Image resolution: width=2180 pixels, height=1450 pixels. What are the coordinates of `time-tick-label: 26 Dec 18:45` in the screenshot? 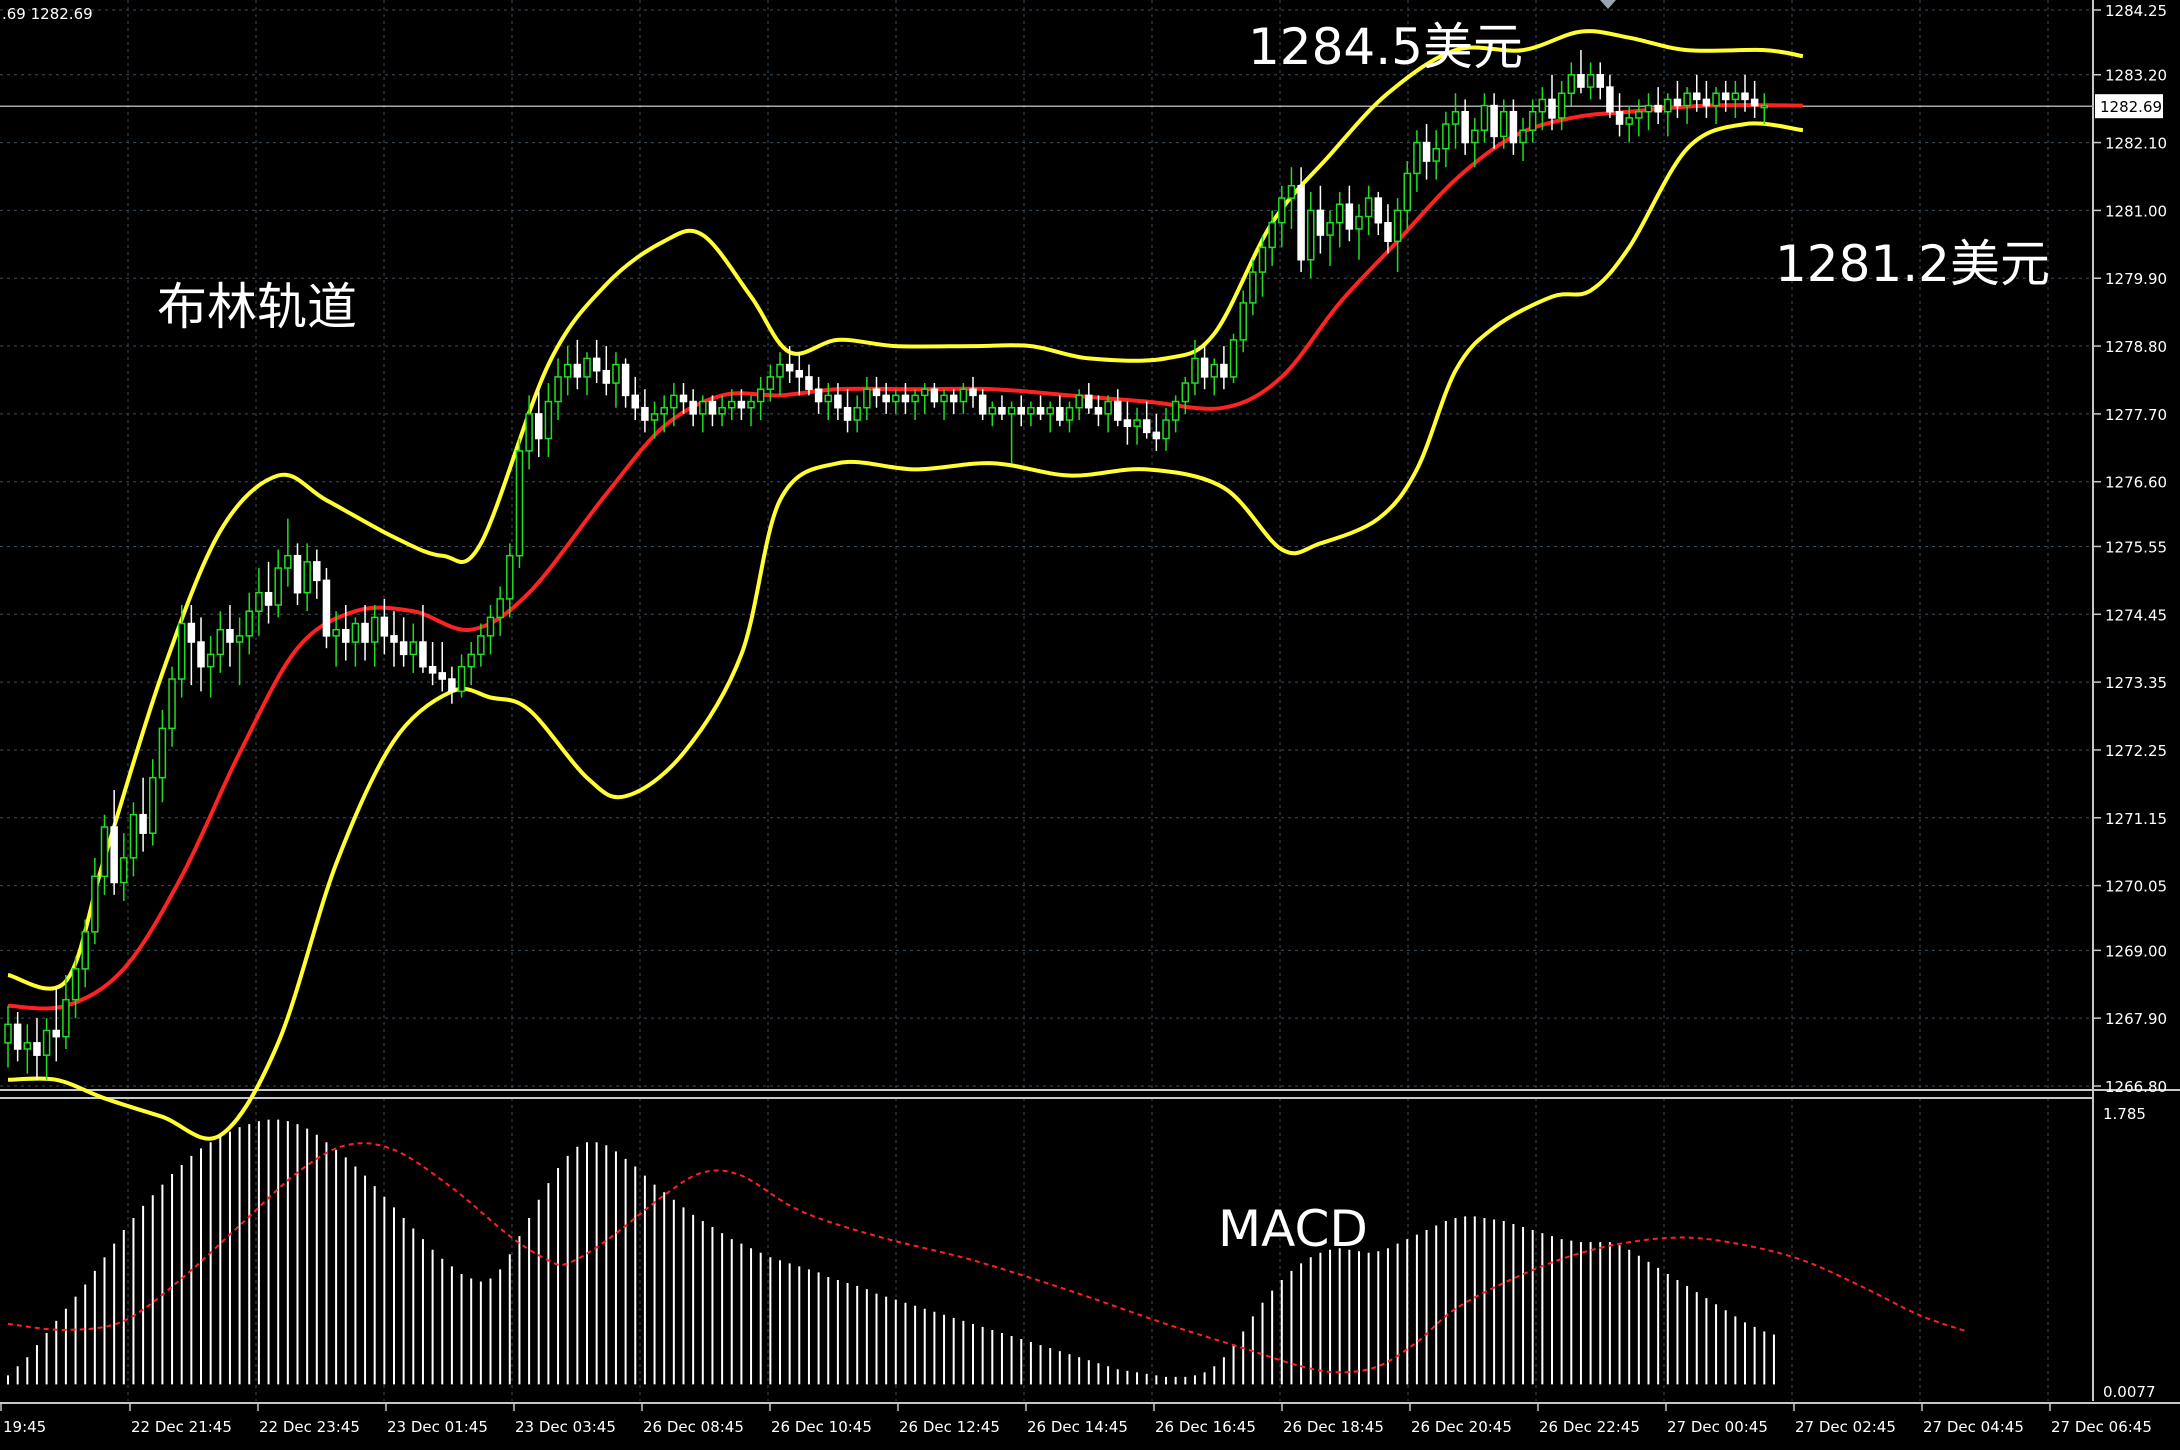 It's located at (1333, 1427).